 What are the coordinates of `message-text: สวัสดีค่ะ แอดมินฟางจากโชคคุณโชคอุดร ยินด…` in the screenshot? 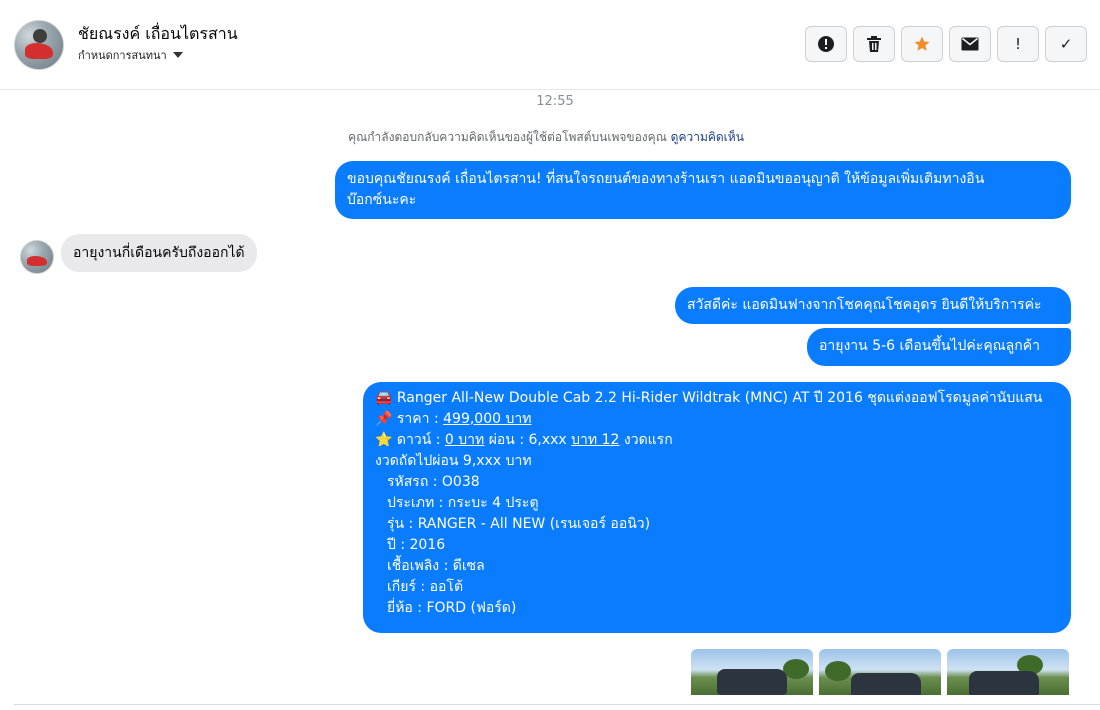 It's located at (864, 305).